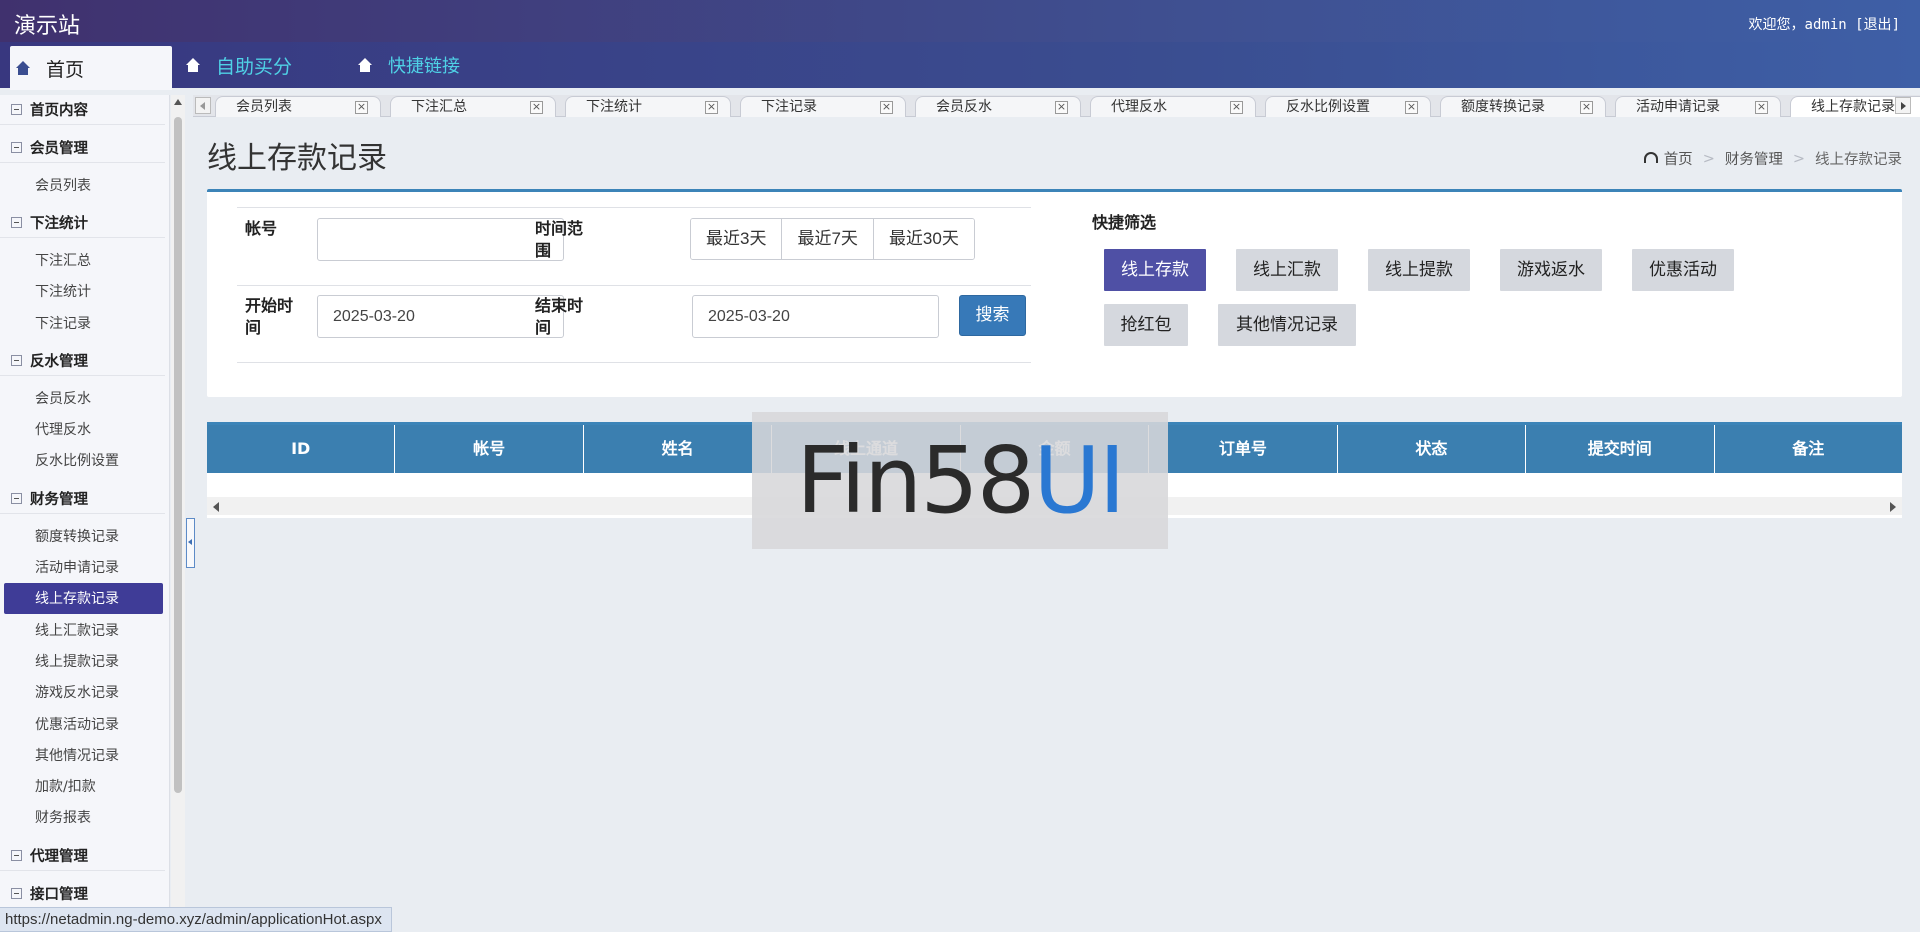 This screenshot has height=932, width=1920. What do you see at coordinates (409, 65) in the screenshot?
I see `nav-quick-links: 快捷链接` at bounding box center [409, 65].